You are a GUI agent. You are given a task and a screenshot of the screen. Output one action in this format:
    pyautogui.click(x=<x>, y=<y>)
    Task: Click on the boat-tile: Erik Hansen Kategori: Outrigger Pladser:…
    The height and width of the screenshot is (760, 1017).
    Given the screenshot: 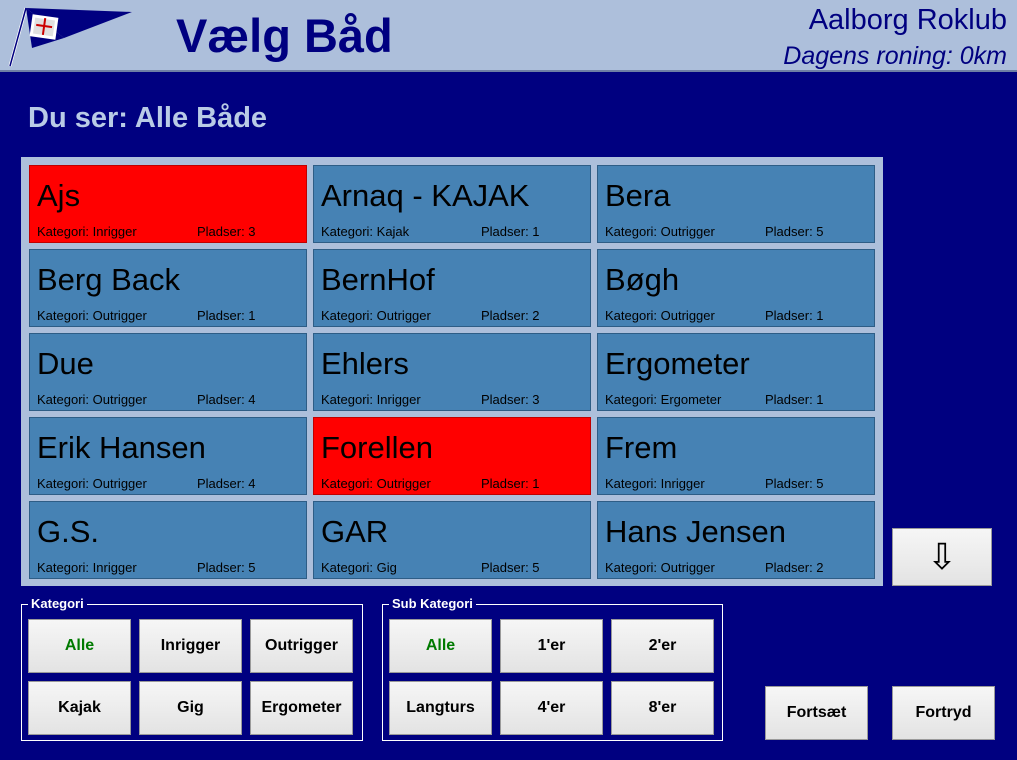 What is the action you would take?
    pyautogui.click(x=168, y=456)
    